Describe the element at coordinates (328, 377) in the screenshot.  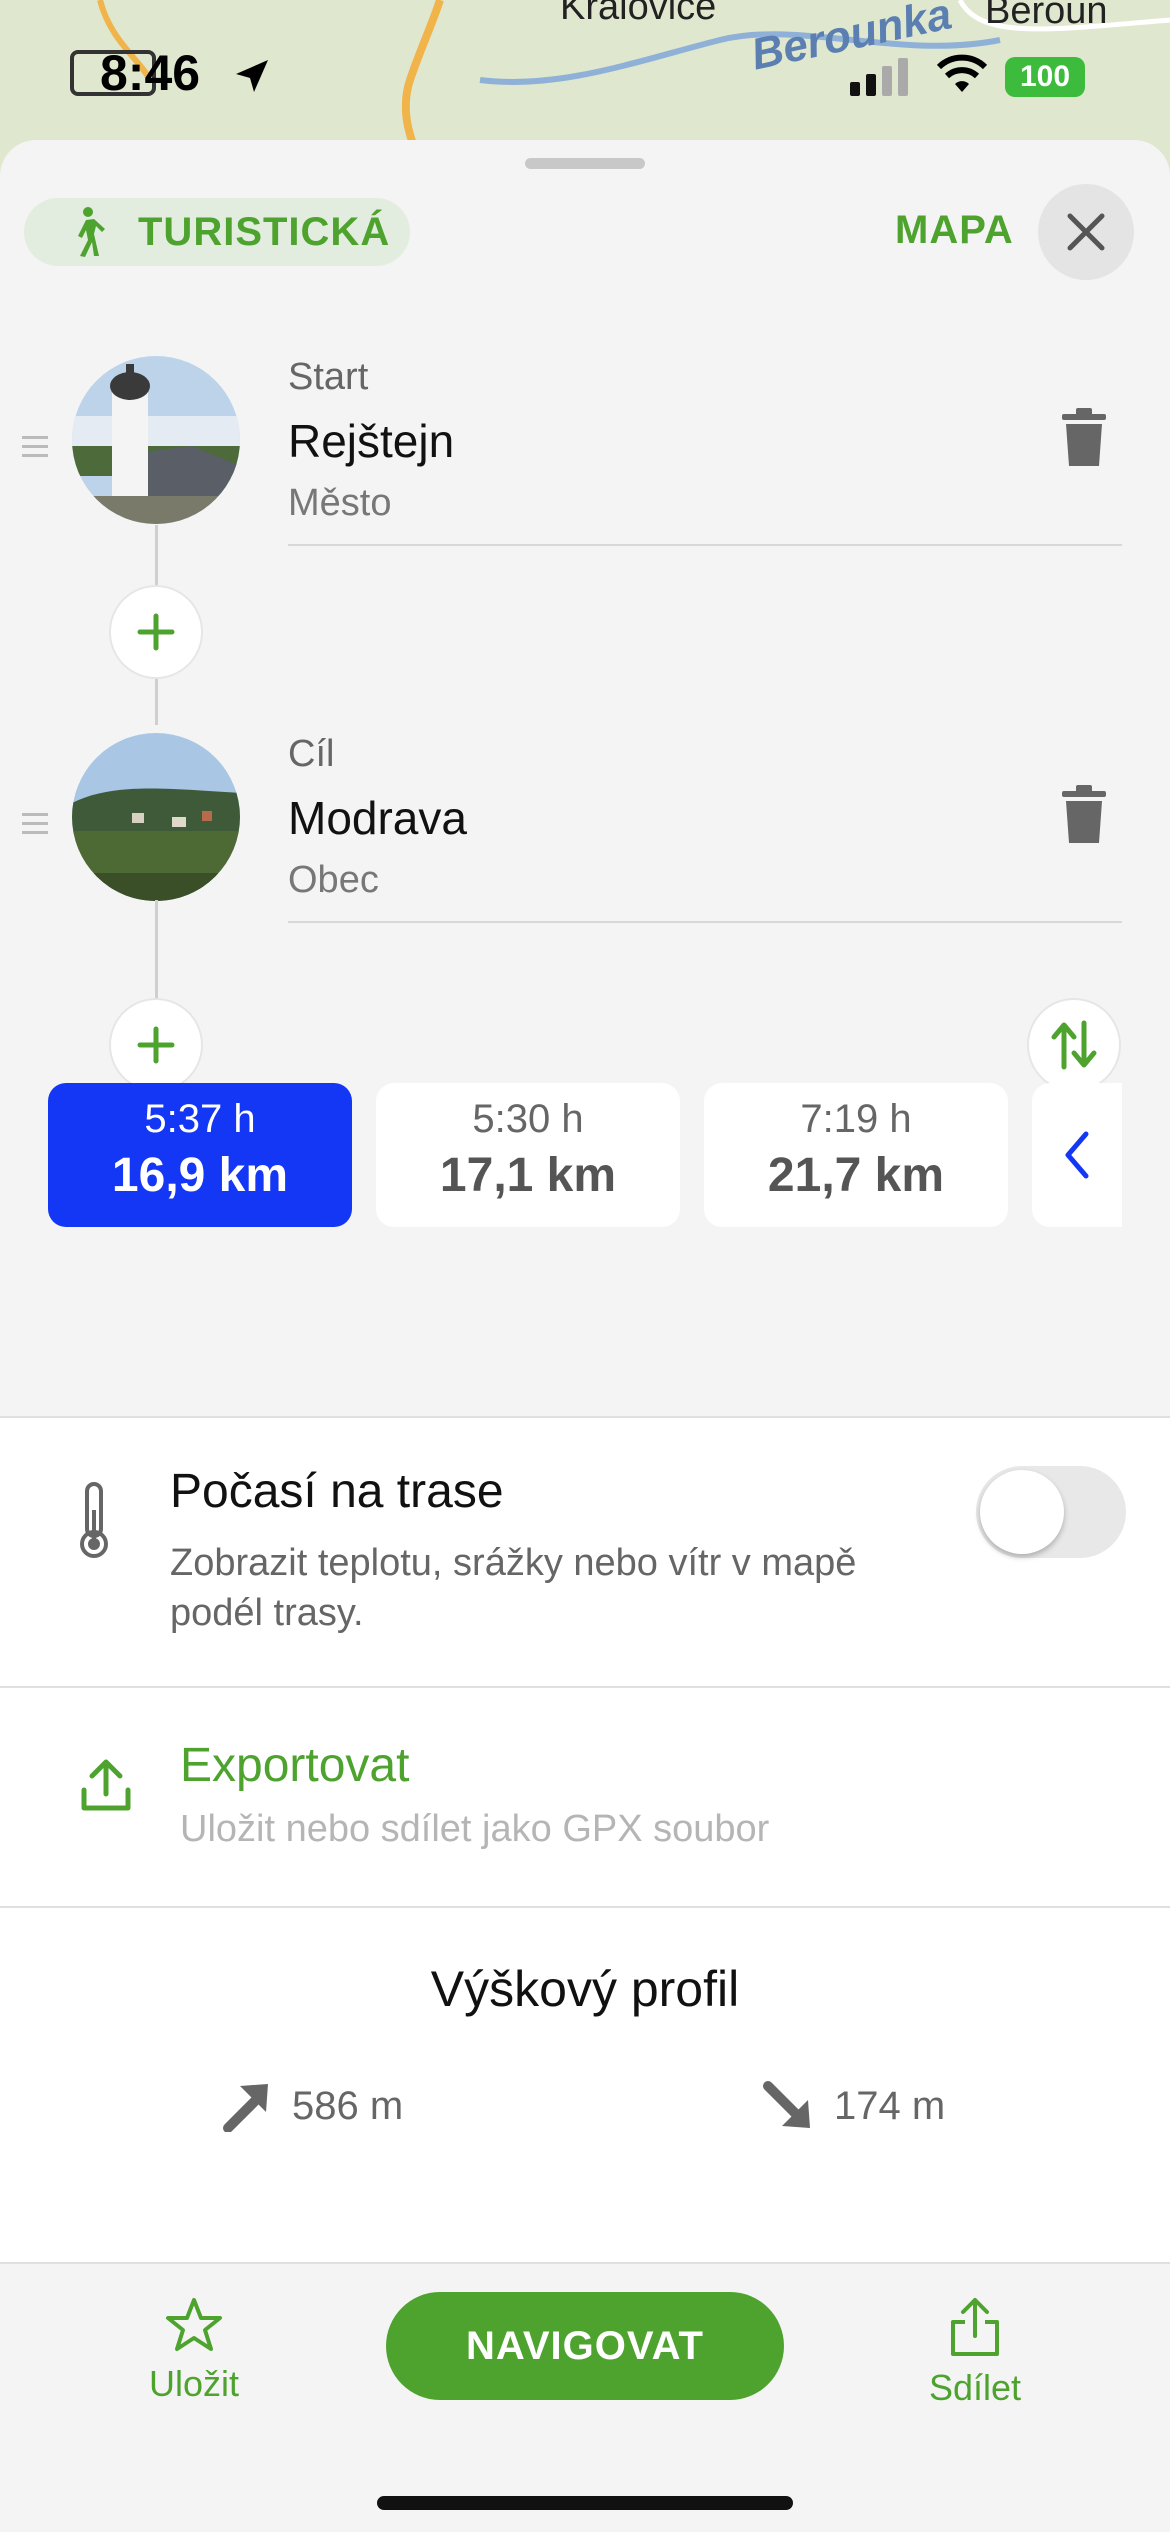
I see `waypoint-kind: Start` at that location.